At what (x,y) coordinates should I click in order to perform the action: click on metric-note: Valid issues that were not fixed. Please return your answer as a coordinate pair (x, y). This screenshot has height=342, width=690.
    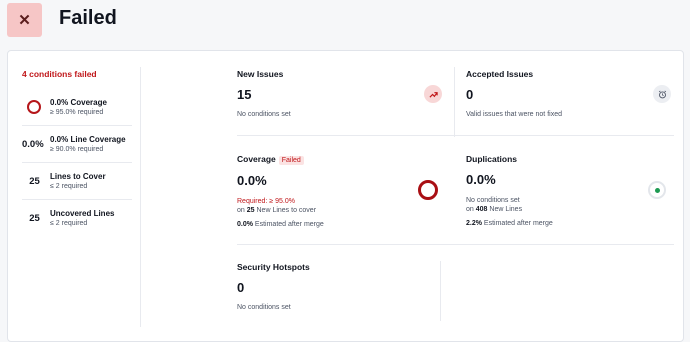
    Looking at the image, I should click on (514, 114).